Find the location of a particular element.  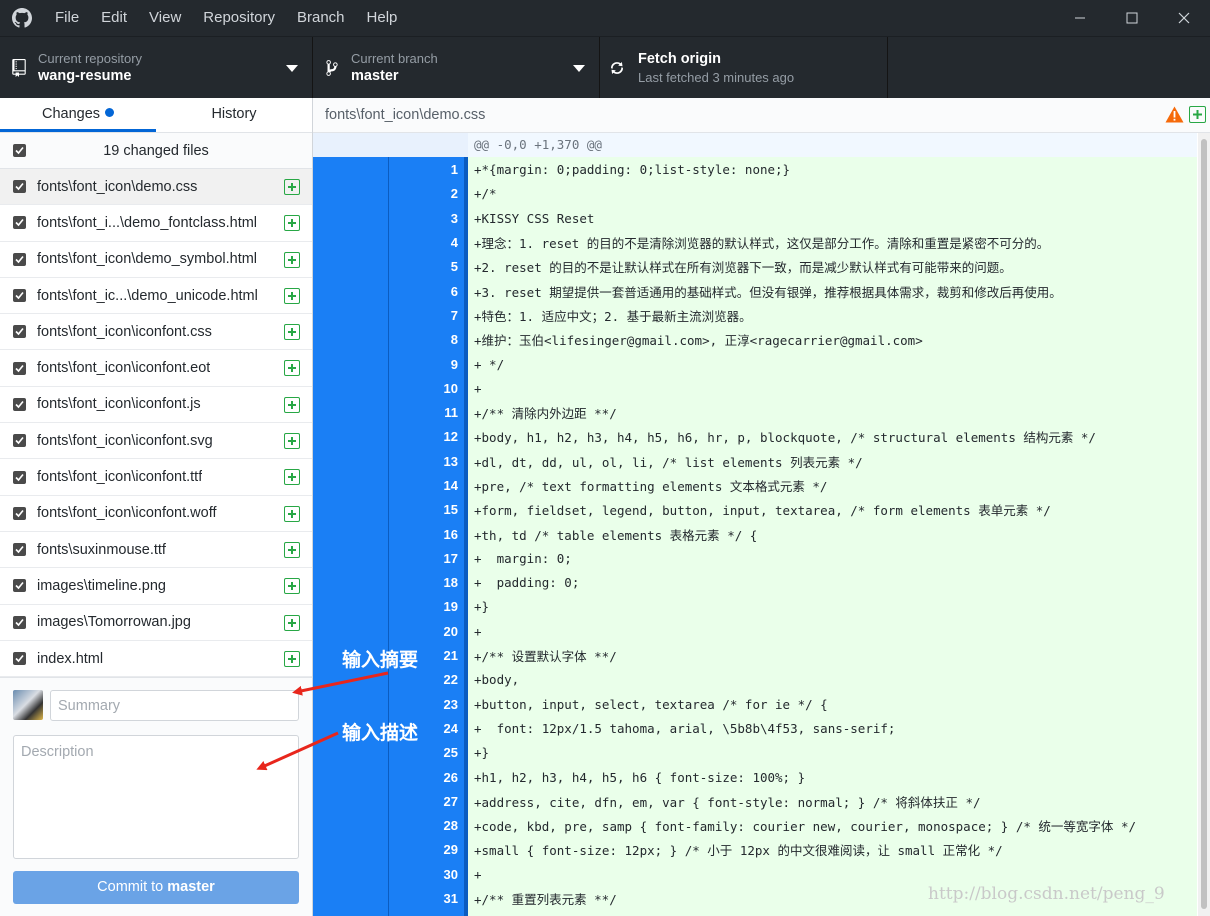

line-number: 15 is located at coordinates (423, 509).